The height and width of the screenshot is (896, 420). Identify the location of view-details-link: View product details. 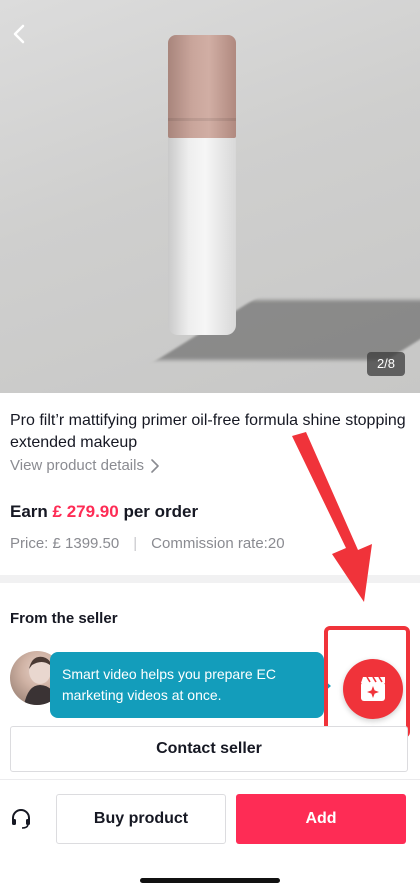
(85, 465).